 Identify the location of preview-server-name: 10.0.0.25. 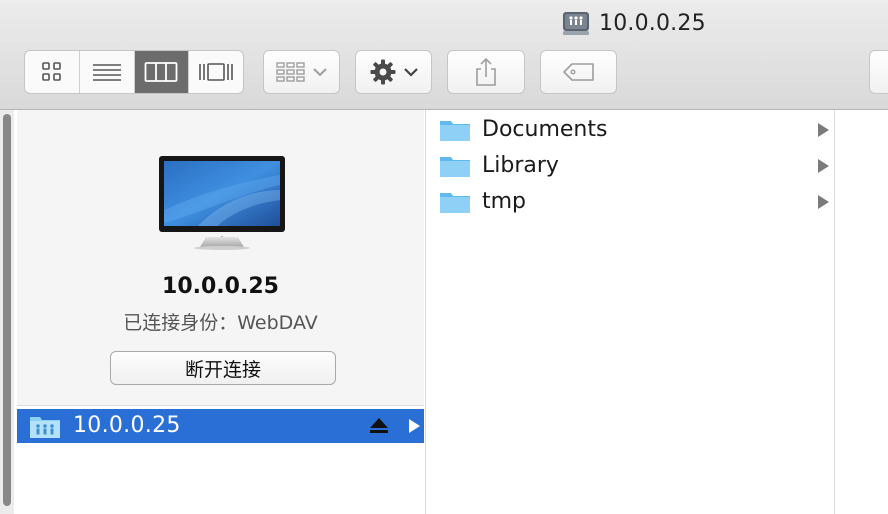
(220, 286).